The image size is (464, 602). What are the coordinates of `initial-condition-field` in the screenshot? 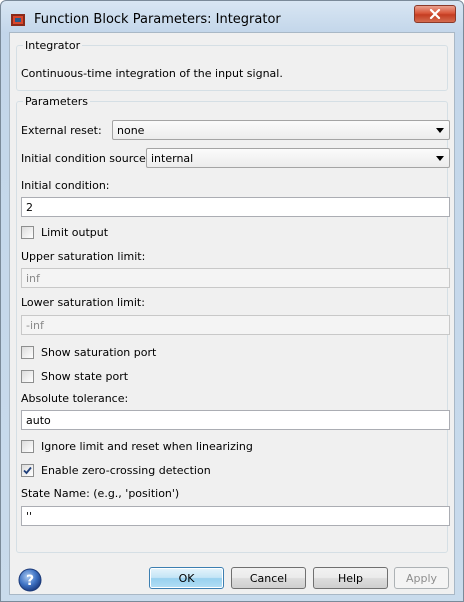 It's located at (235, 207).